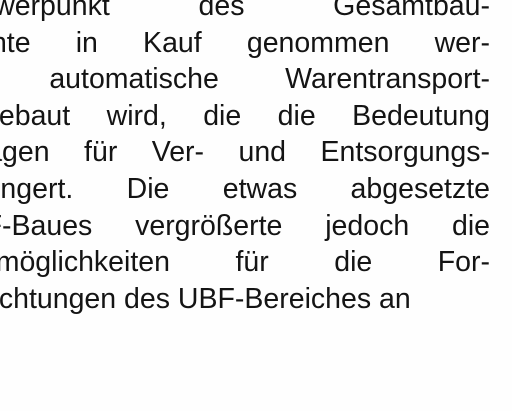 This screenshot has width=512, height=411. I want to click on text-line: einrichtungen des UBF-Bereiches an, so click(205, 298).